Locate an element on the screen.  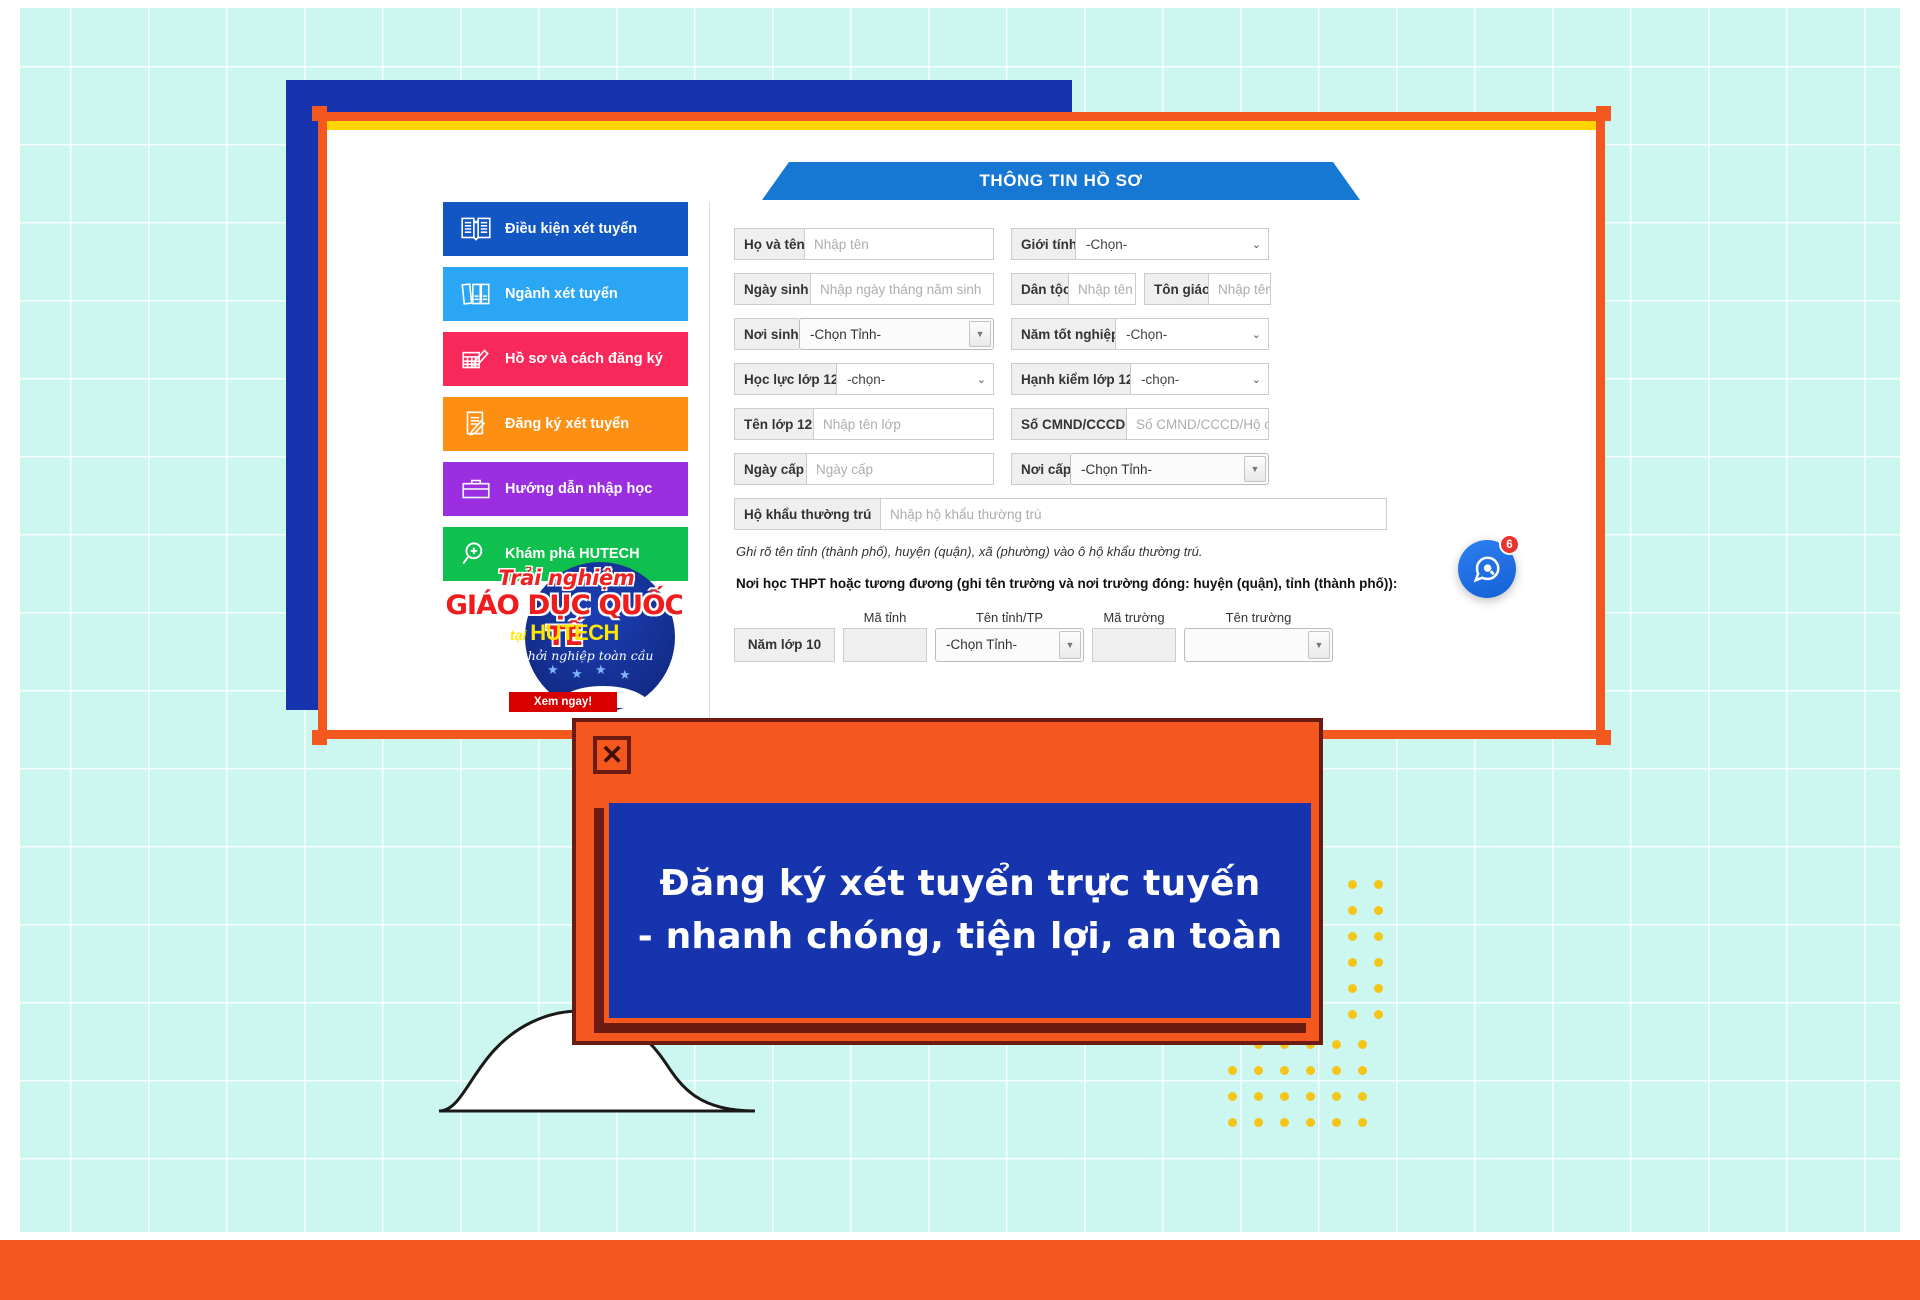
briefcase-icon is located at coordinates (476, 489).